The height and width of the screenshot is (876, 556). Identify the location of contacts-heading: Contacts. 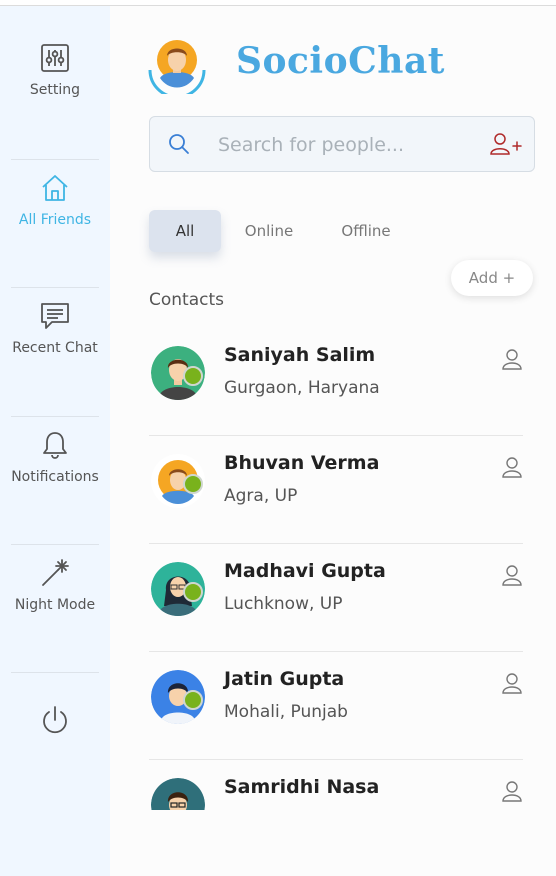
(186, 300).